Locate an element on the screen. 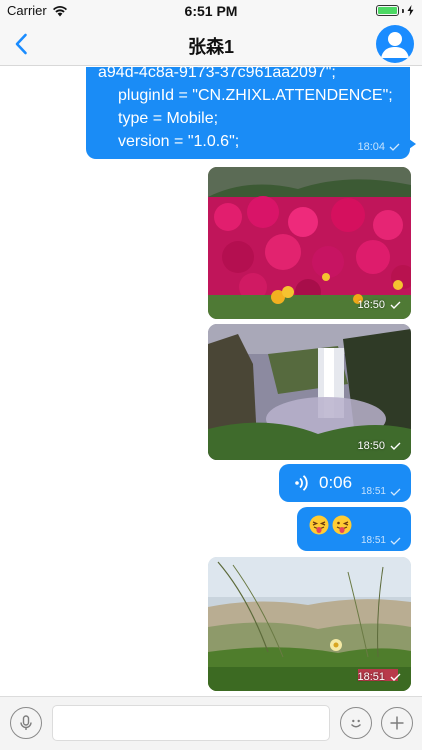 The image size is (422, 750). battery-icon is located at coordinates (387, 10).